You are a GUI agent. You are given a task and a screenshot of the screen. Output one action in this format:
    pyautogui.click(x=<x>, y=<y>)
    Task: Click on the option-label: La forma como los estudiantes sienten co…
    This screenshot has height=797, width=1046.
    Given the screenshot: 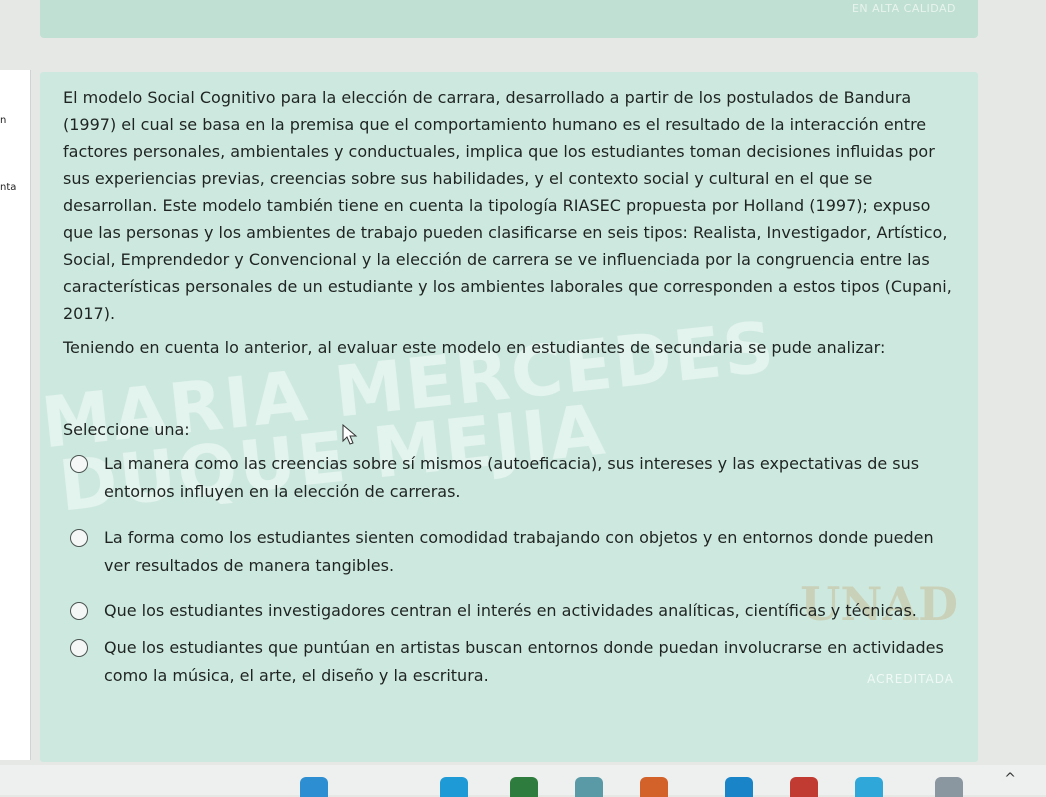 What is the action you would take?
    pyautogui.click(x=519, y=551)
    